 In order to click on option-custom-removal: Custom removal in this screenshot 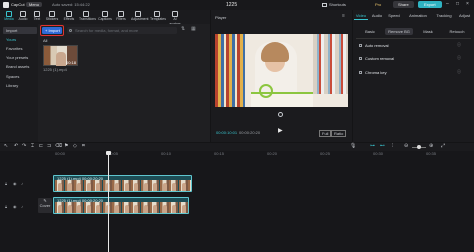, I will do `click(376, 58)`.